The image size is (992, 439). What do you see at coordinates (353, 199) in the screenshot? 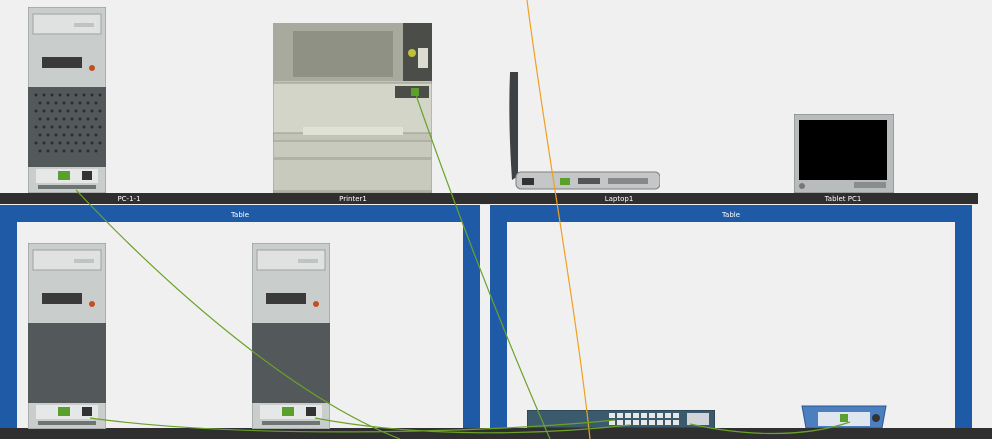
I see `device-label-printer1: Printer1` at bounding box center [353, 199].